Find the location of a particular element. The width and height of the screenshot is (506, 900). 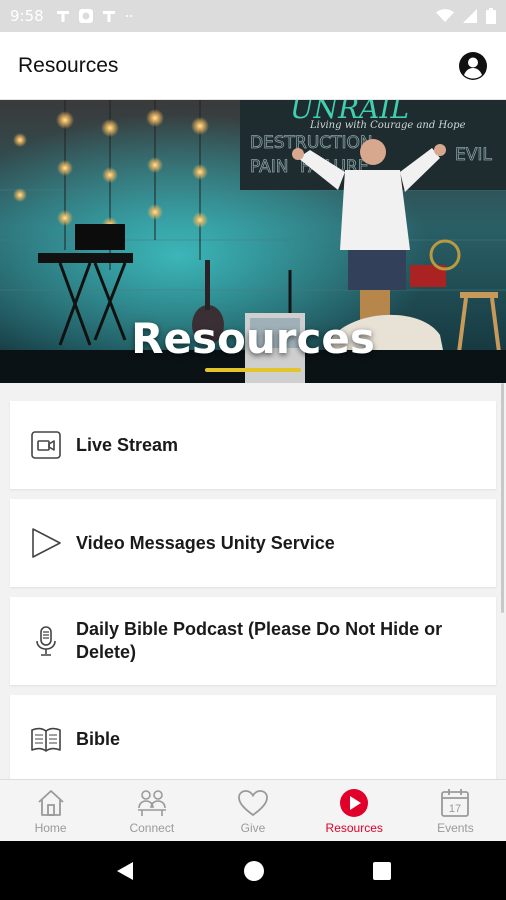

play-circle-icon is located at coordinates (354, 803).